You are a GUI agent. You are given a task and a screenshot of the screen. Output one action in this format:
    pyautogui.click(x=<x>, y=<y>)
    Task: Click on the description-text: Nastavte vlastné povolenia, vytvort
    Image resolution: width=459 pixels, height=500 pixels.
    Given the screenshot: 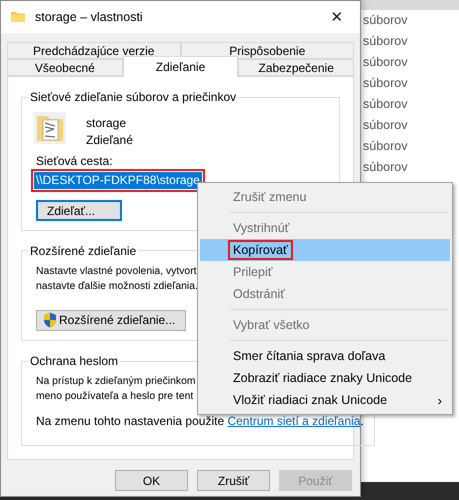 What is the action you would take?
    pyautogui.click(x=116, y=271)
    